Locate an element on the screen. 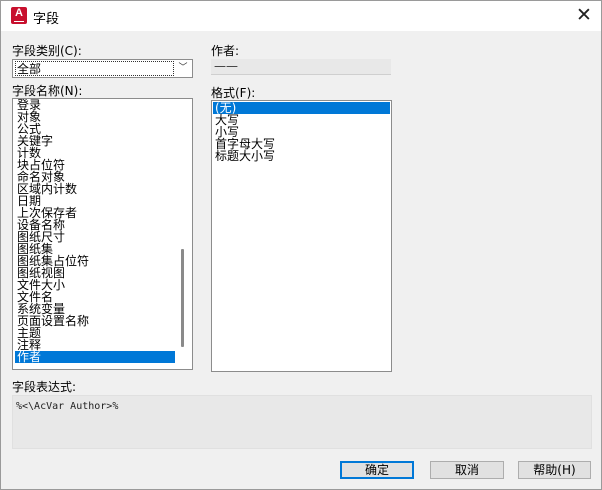 This screenshot has height=490, width=602. cancel-button: 取消 is located at coordinates (467, 470).